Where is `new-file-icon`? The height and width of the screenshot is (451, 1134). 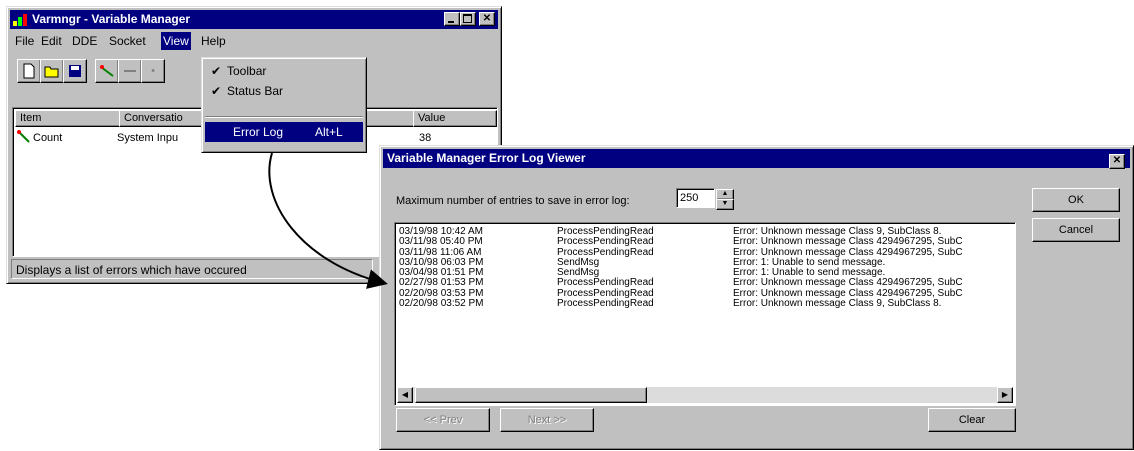
new-file-icon is located at coordinates (29, 71).